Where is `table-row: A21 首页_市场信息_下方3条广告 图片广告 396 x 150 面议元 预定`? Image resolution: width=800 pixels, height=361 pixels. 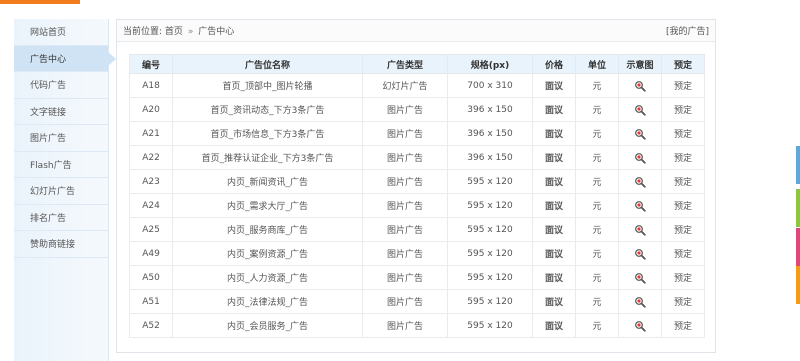 table-row: A21 首页_市场信息_下方3条广告 图片广告 396 x 150 面议元 预定 is located at coordinates (417, 133).